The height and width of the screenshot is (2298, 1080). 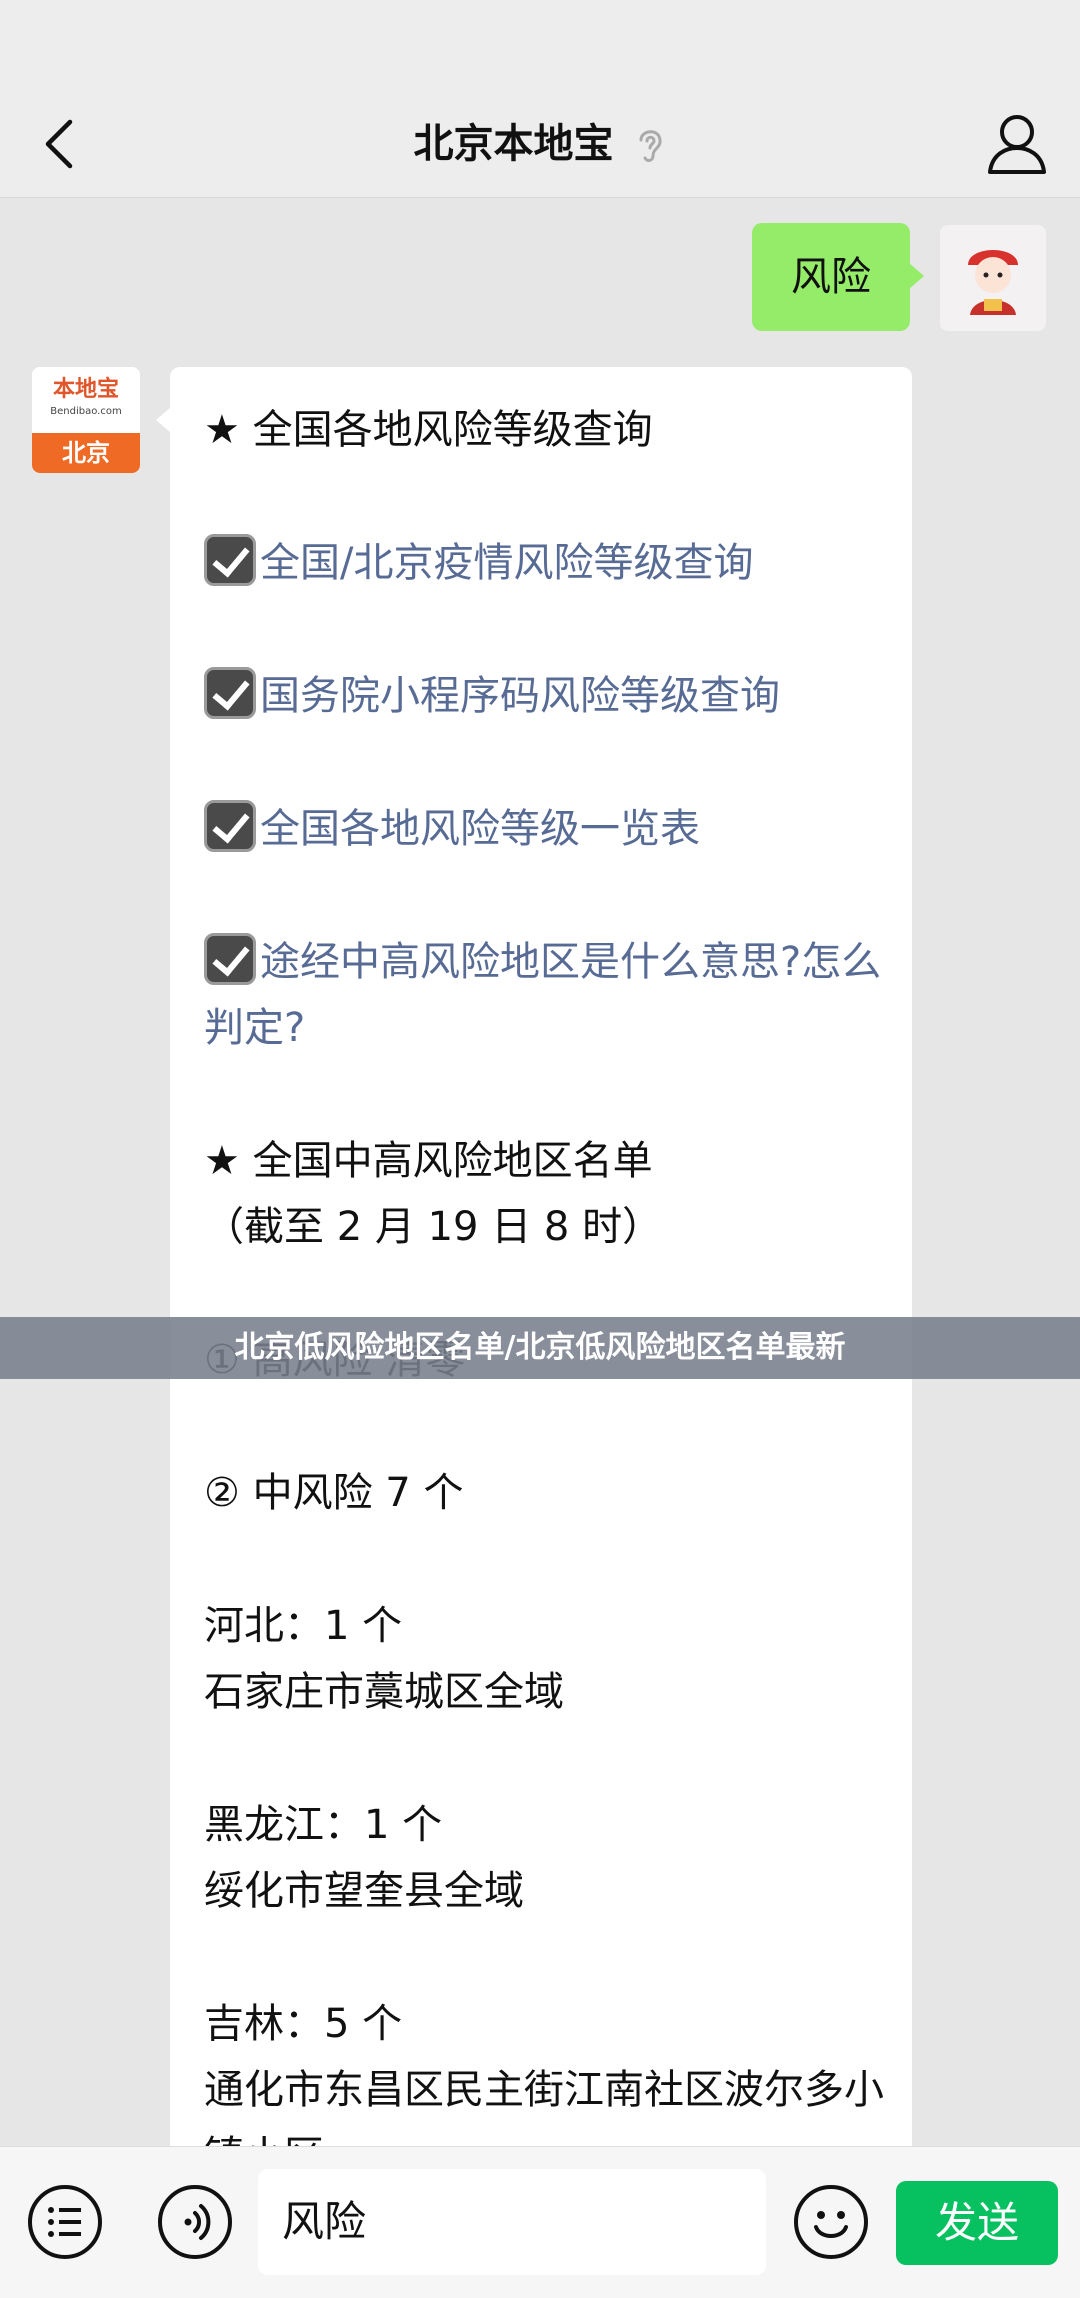 What do you see at coordinates (323, 1825) in the screenshot?
I see `province-count: 黑龙江：1 个` at bounding box center [323, 1825].